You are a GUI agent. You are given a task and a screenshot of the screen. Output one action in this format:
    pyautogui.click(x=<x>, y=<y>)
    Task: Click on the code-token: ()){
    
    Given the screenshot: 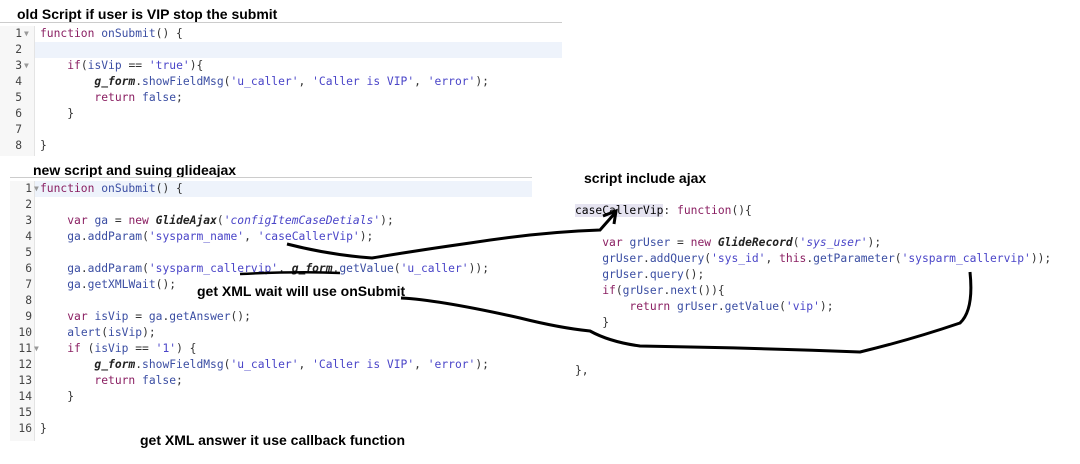 What is the action you would take?
    pyautogui.click(x=711, y=290)
    